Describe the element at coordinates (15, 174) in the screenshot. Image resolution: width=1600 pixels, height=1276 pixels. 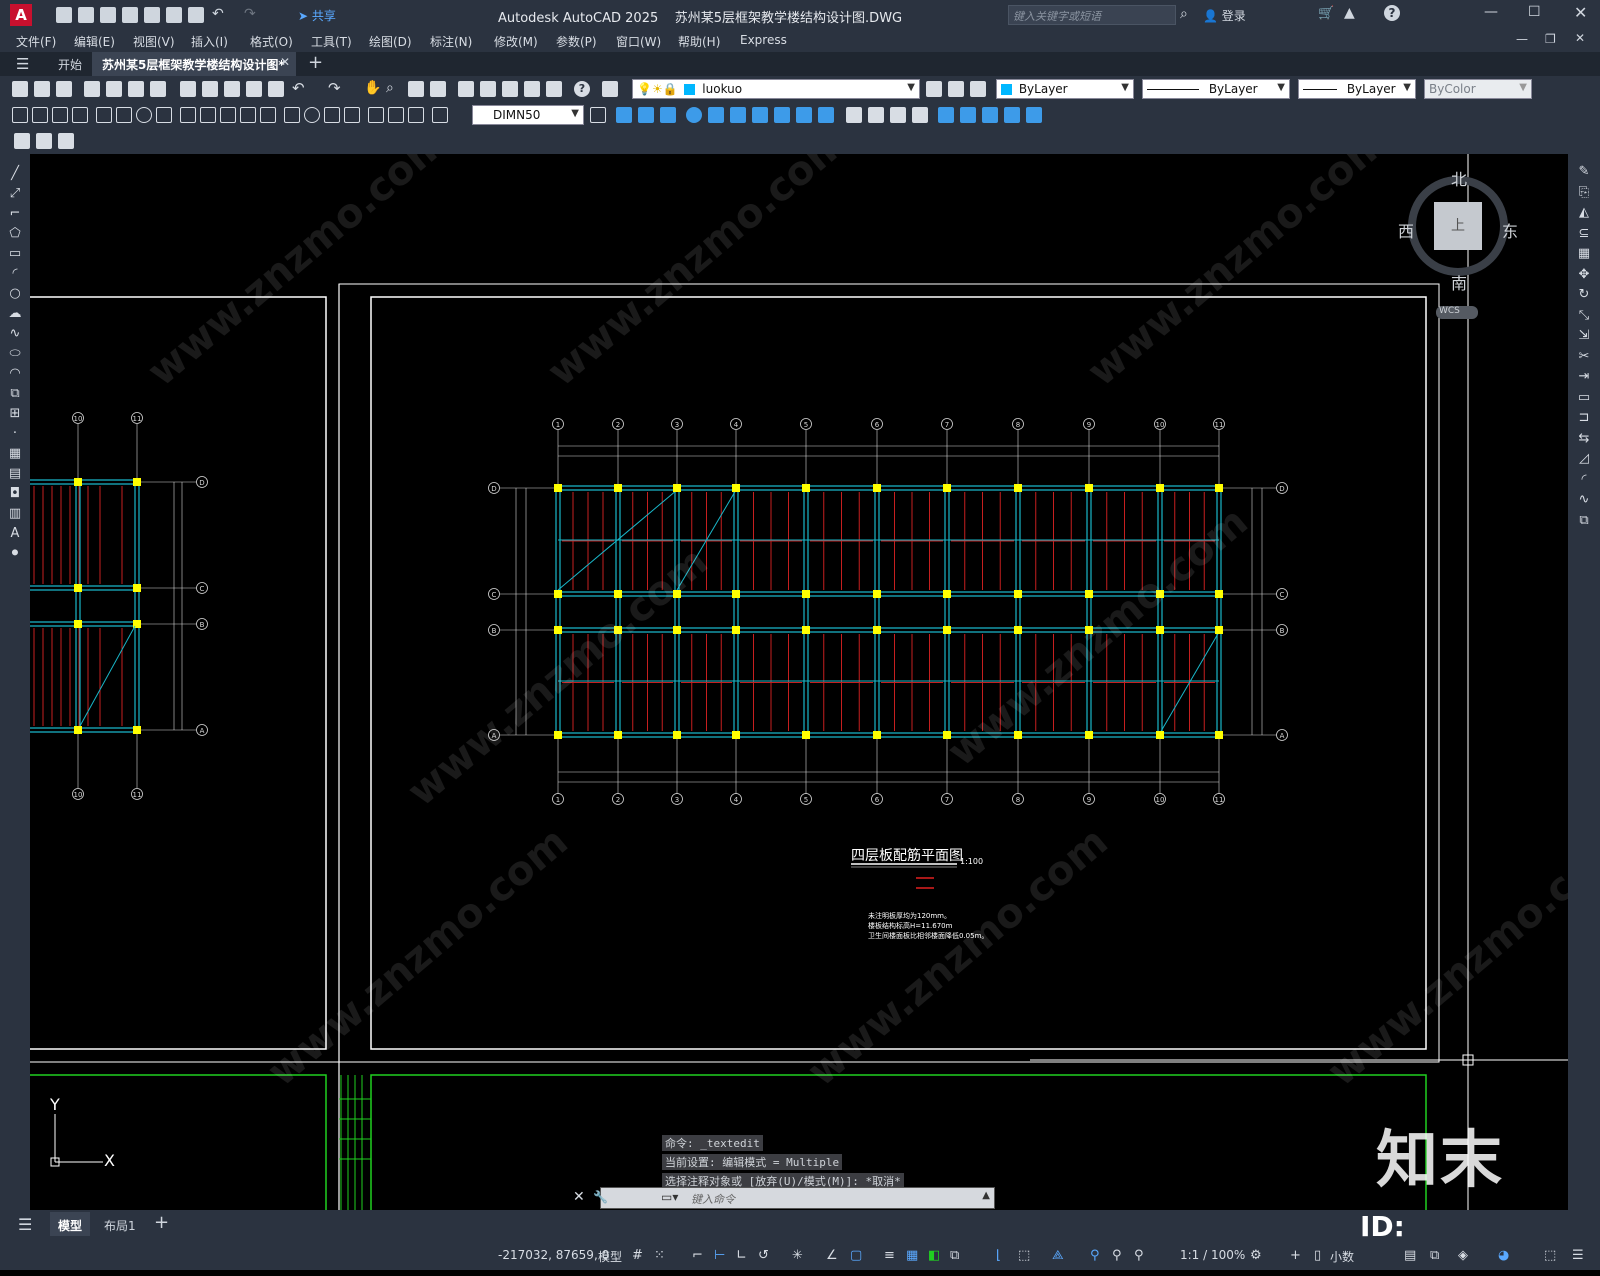
I see `line-icon: ╱` at that location.